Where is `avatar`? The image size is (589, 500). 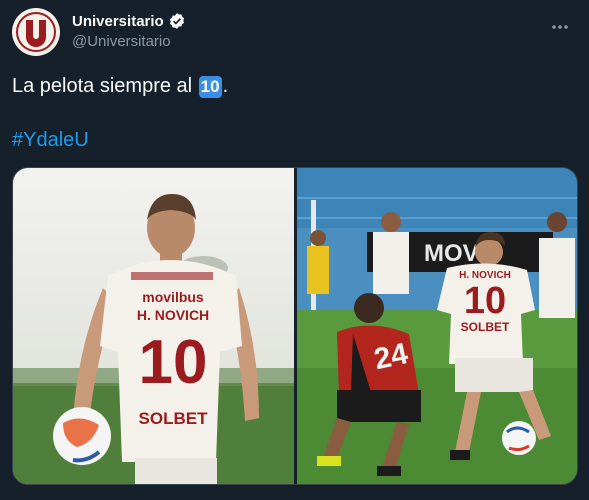 avatar is located at coordinates (36, 32).